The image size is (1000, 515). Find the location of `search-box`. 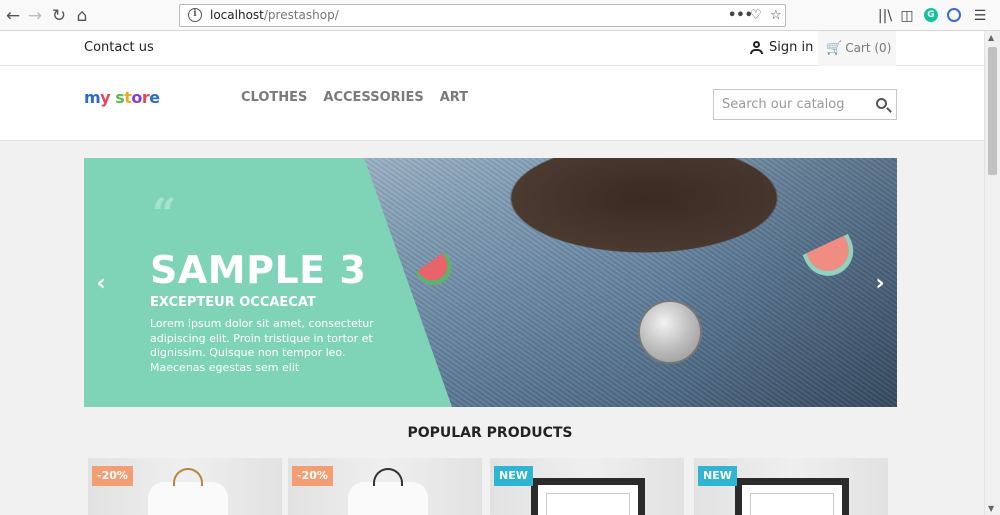

search-box is located at coordinates (805, 104).